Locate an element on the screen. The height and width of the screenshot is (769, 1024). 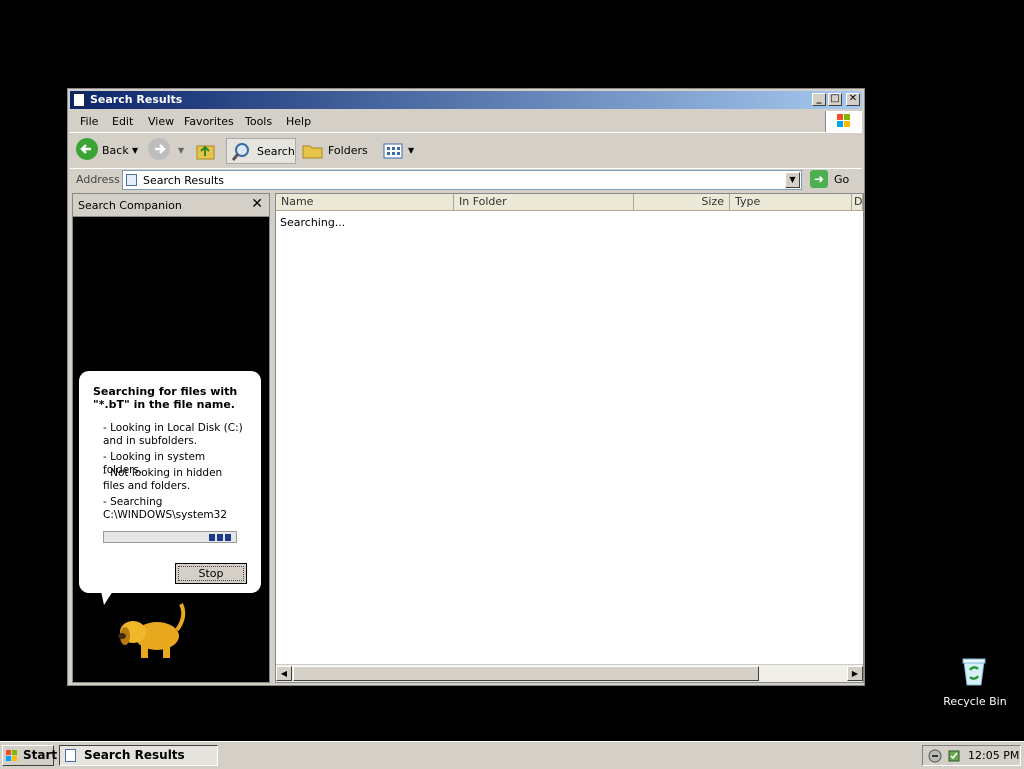
companion-title: Search Companion is located at coordinates (130, 205).